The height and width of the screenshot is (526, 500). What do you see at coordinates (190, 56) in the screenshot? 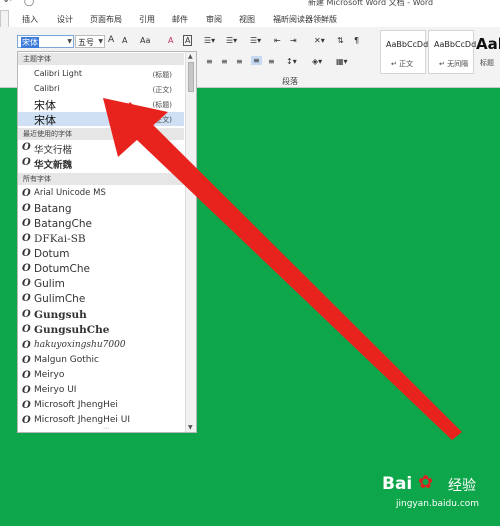
I see `scroll-up-icon: ▲` at bounding box center [190, 56].